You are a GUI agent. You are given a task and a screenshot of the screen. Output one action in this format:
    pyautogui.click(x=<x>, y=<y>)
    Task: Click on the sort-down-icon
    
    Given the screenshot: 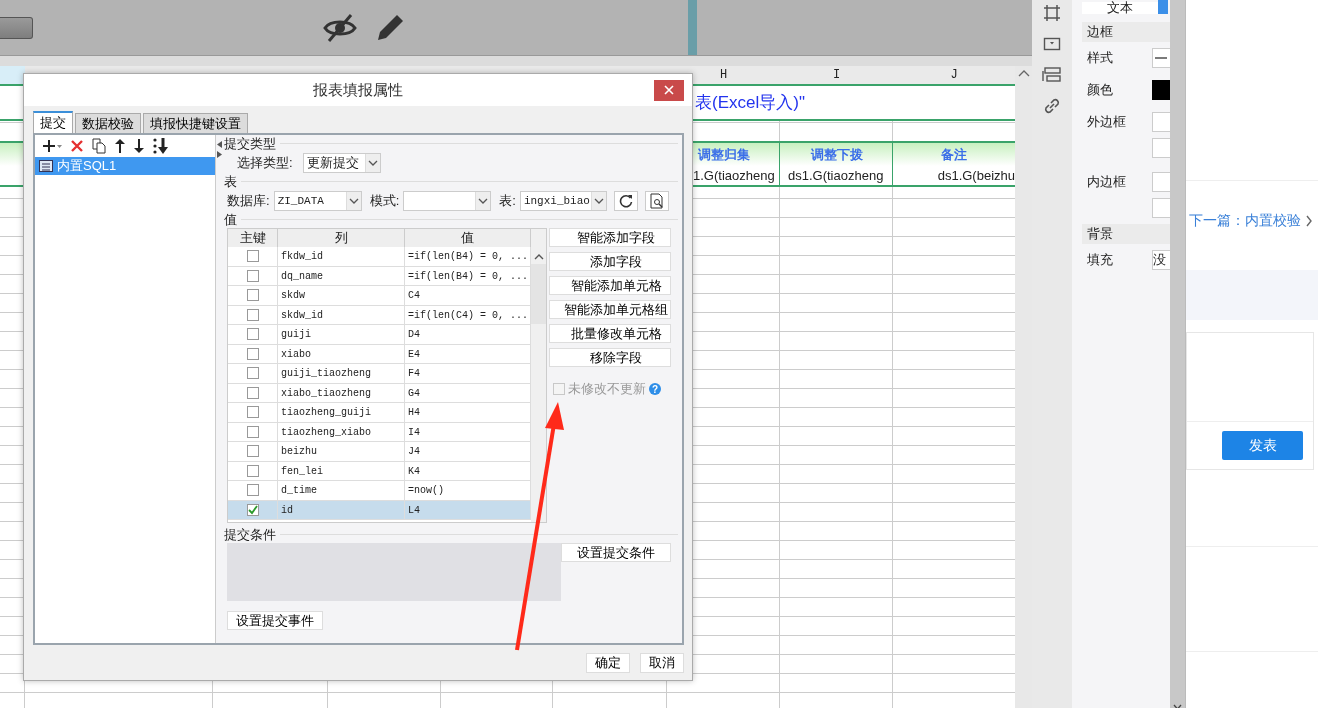 What is the action you would take?
    pyautogui.click(x=161, y=146)
    